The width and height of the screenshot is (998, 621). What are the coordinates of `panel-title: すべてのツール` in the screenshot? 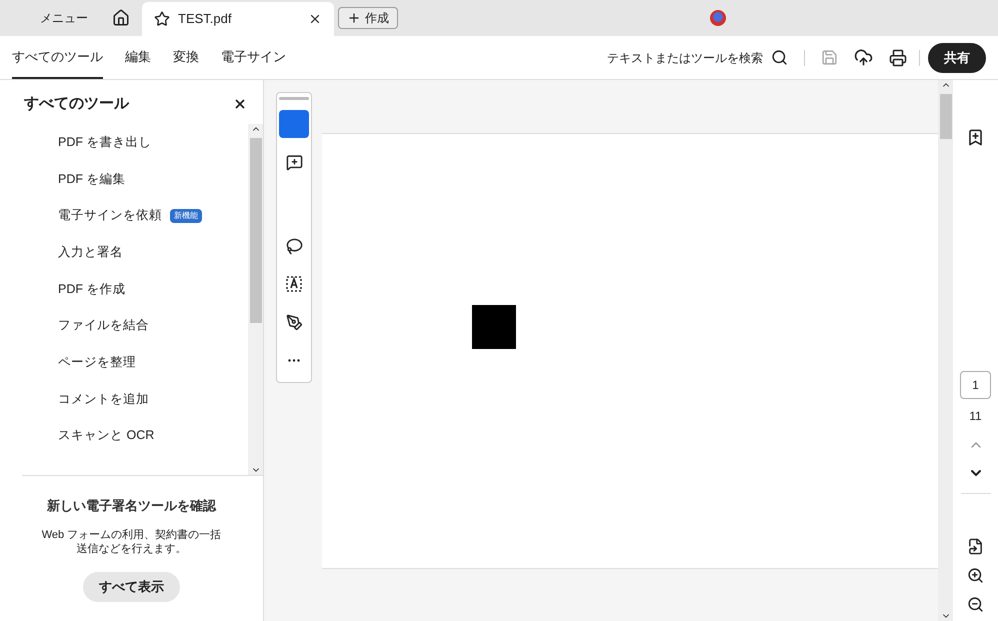 It's located at (76, 104).